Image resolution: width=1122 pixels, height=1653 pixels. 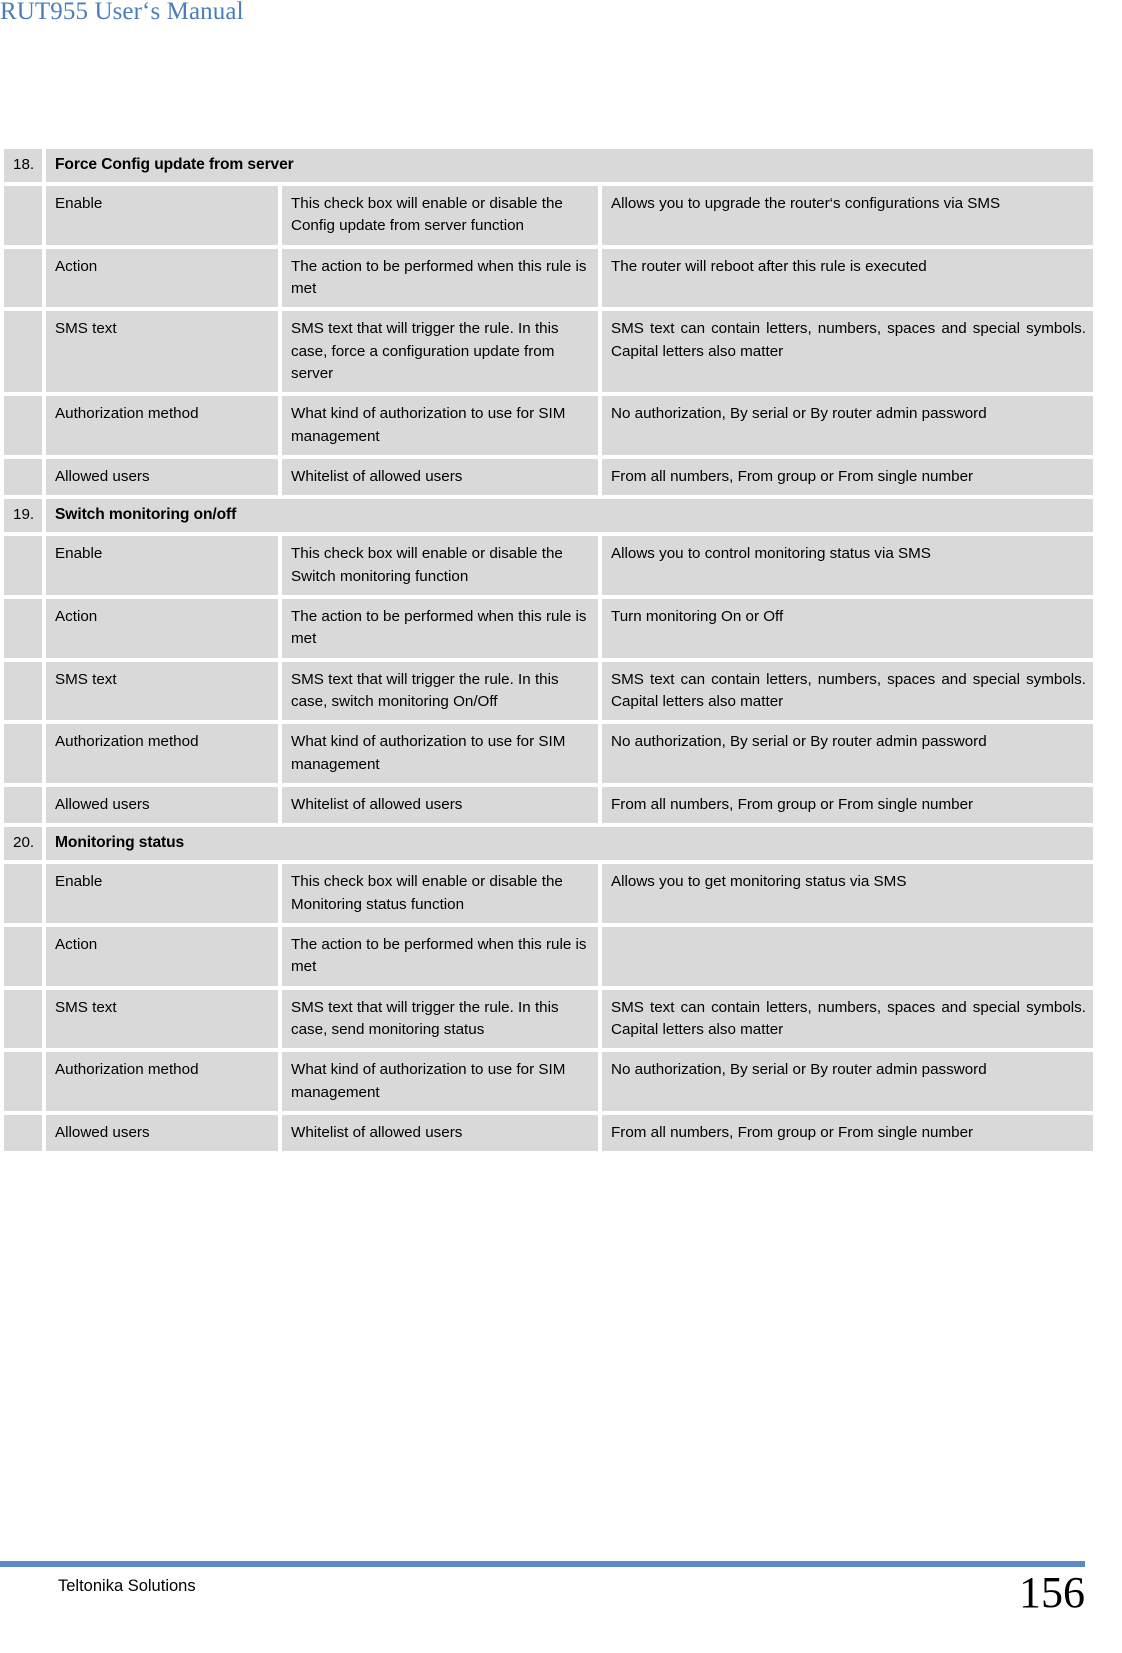 What do you see at coordinates (127, 1586) in the screenshot?
I see `footer-company-name: Teltonika Solutions` at bounding box center [127, 1586].